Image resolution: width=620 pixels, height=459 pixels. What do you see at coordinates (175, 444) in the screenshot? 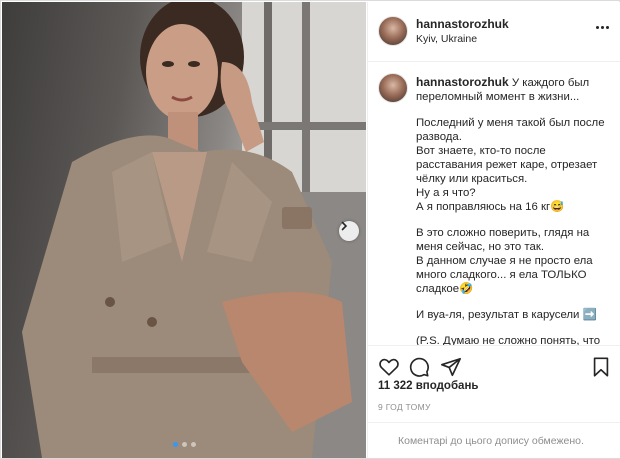
I see `carousel-dot-active` at bounding box center [175, 444].